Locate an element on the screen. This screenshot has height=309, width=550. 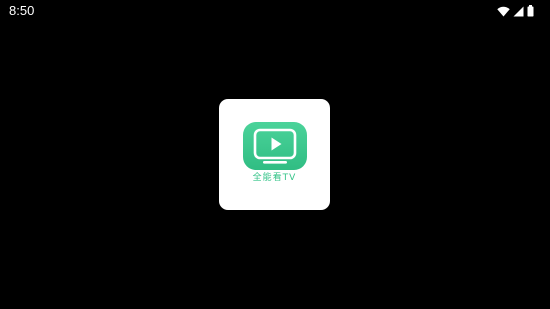
cellular-signal-icon is located at coordinates (518, 11).